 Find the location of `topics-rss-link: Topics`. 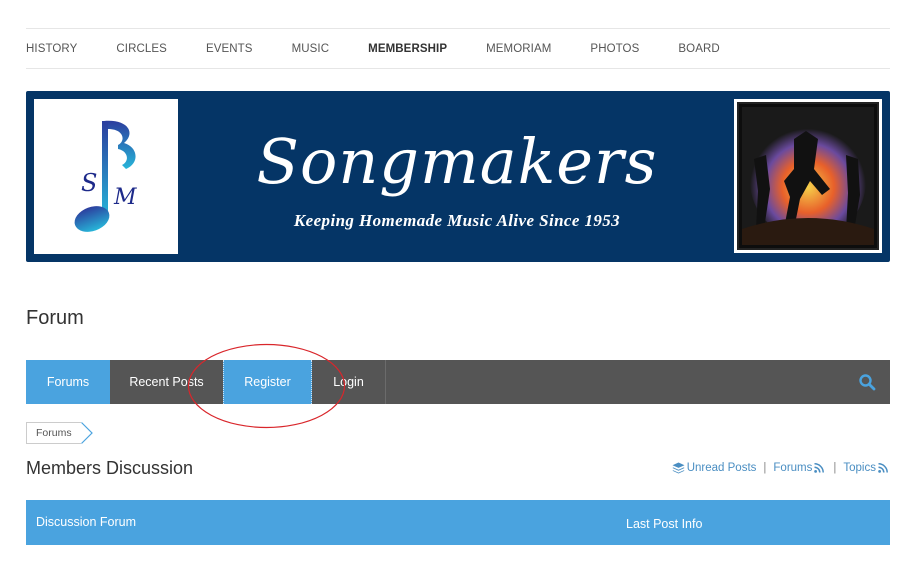

topics-rss-link: Topics is located at coordinates (866, 468).